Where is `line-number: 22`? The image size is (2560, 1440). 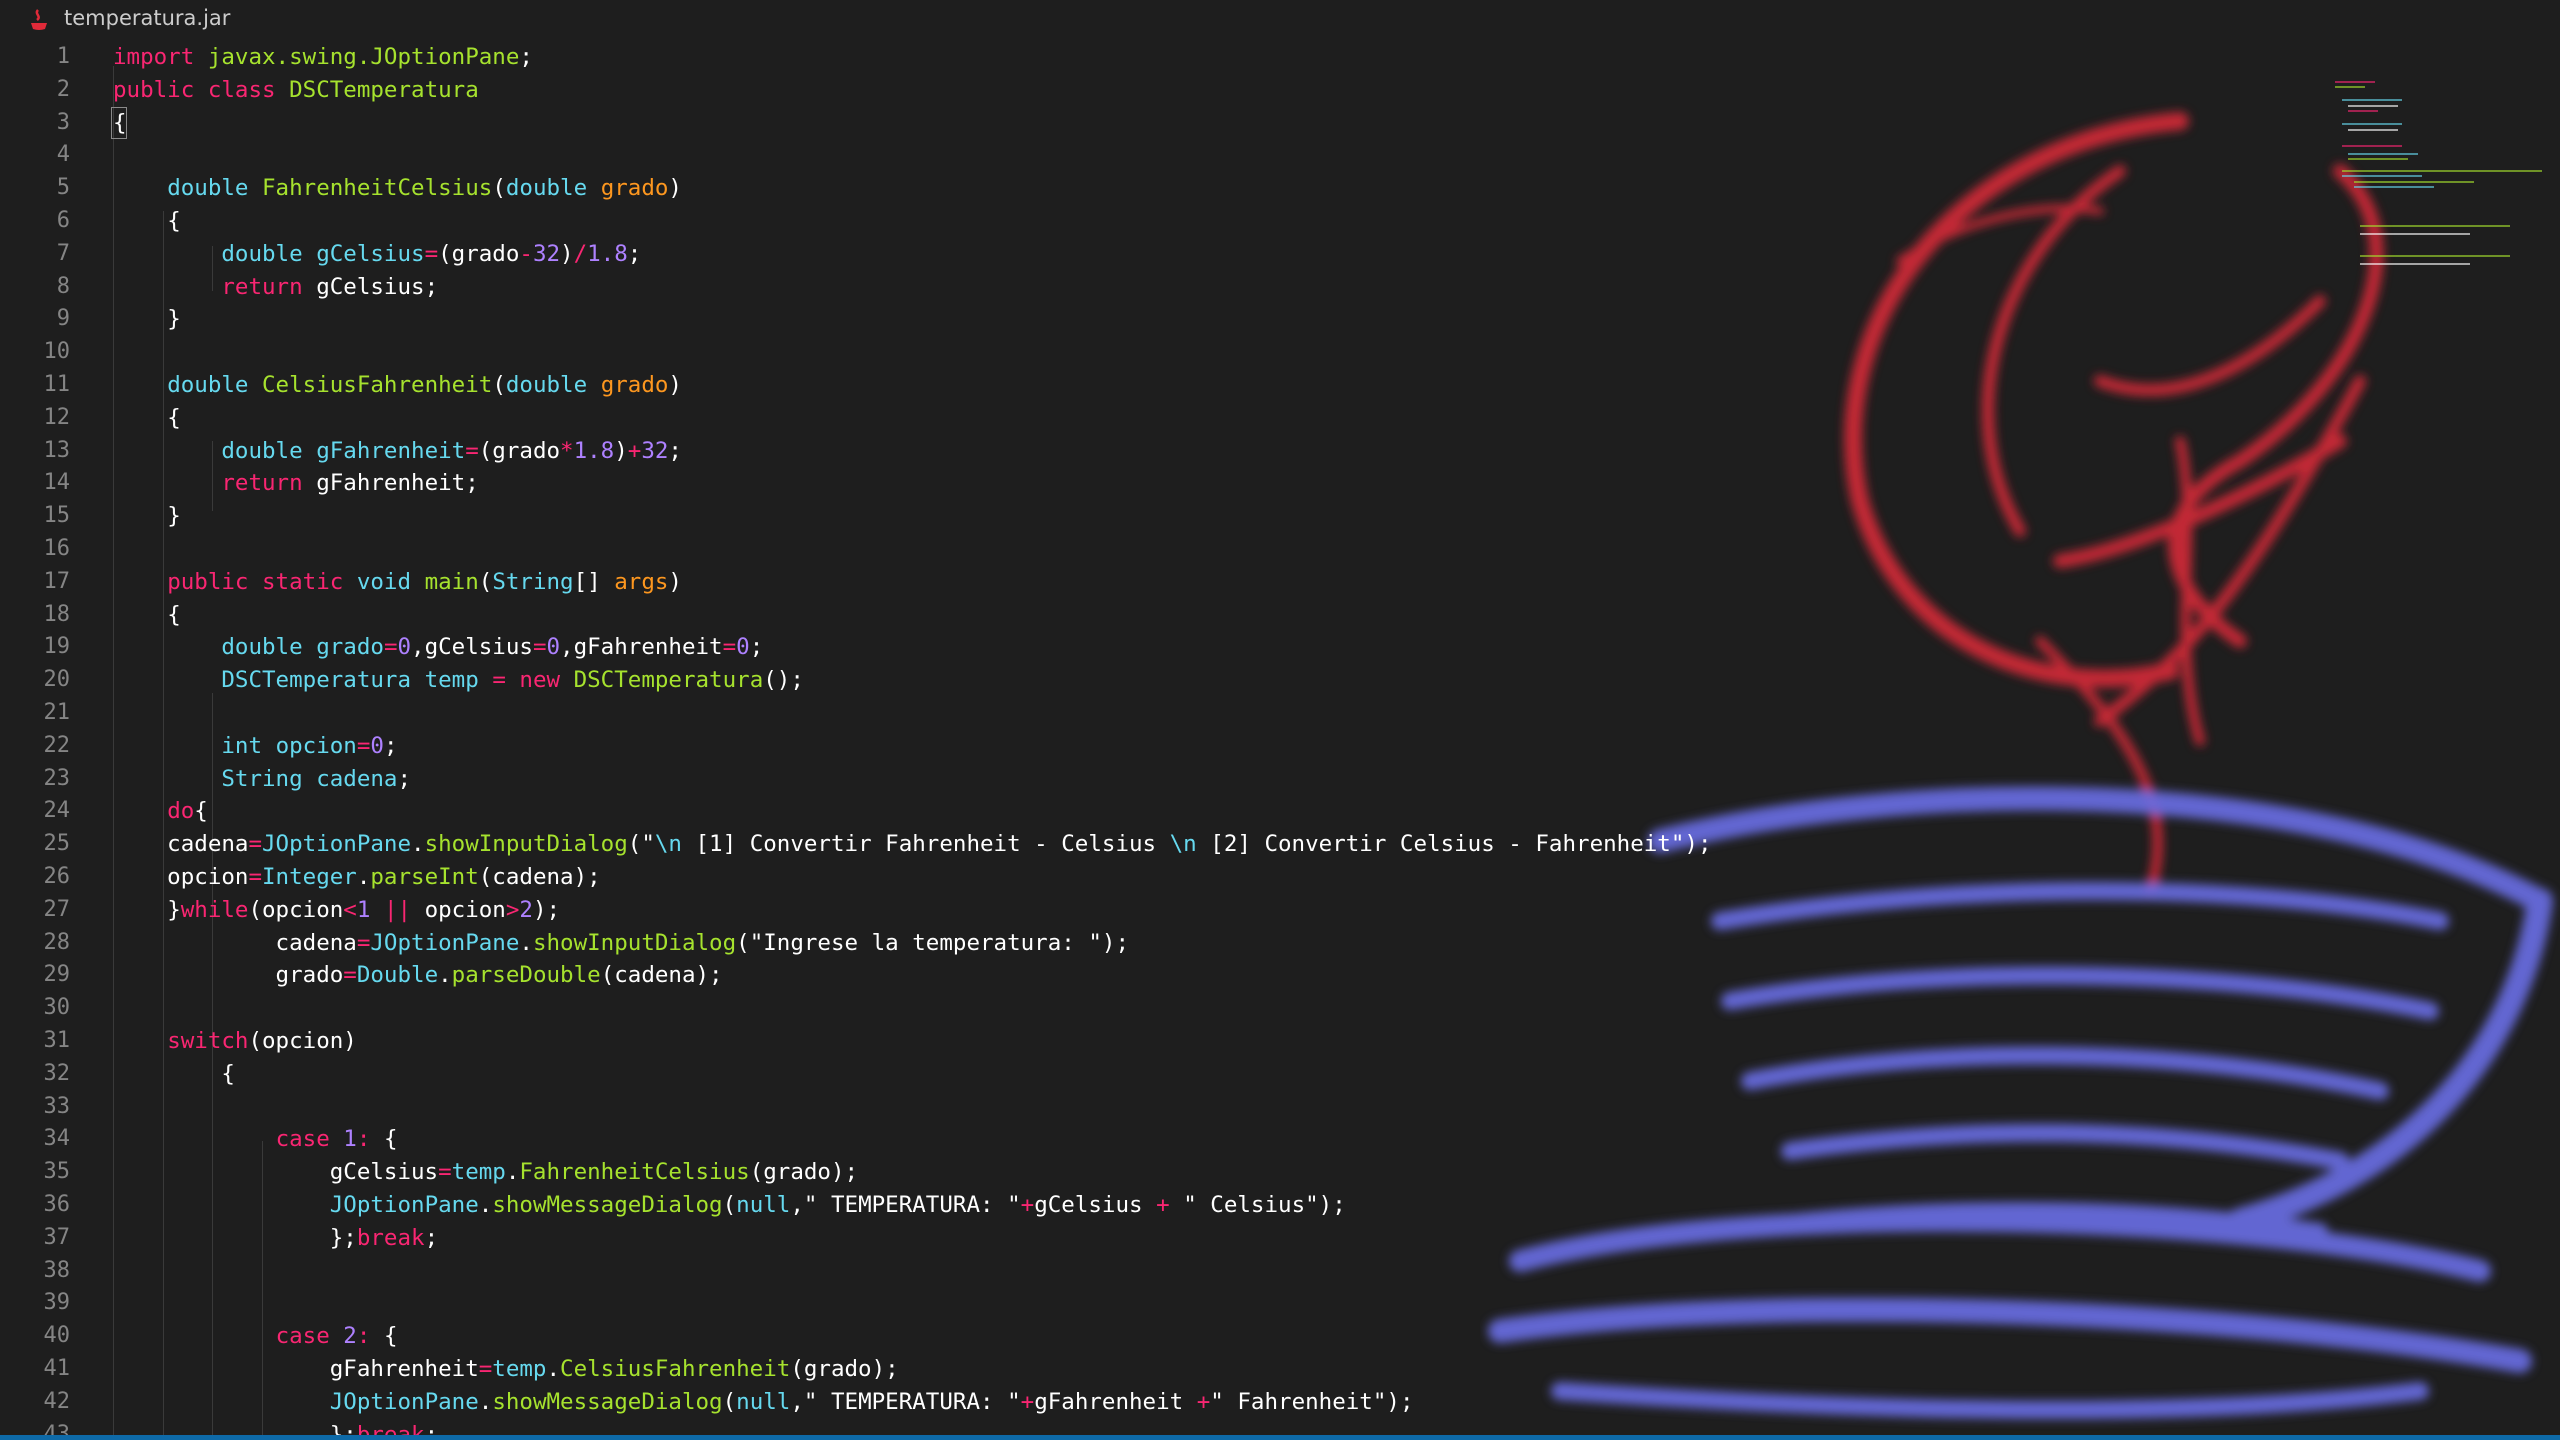 line-number: 22 is located at coordinates (57, 745).